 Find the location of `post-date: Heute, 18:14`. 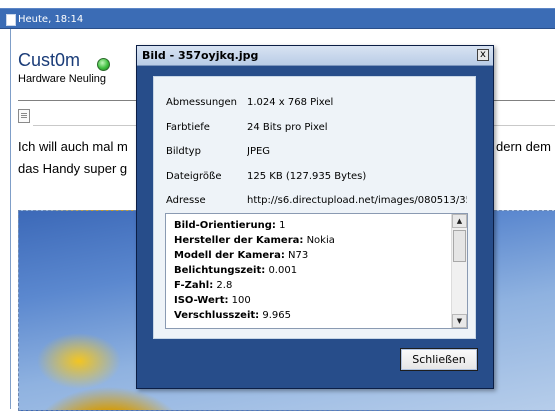

post-date: Heute, 18:14 is located at coordinates (51, 19).